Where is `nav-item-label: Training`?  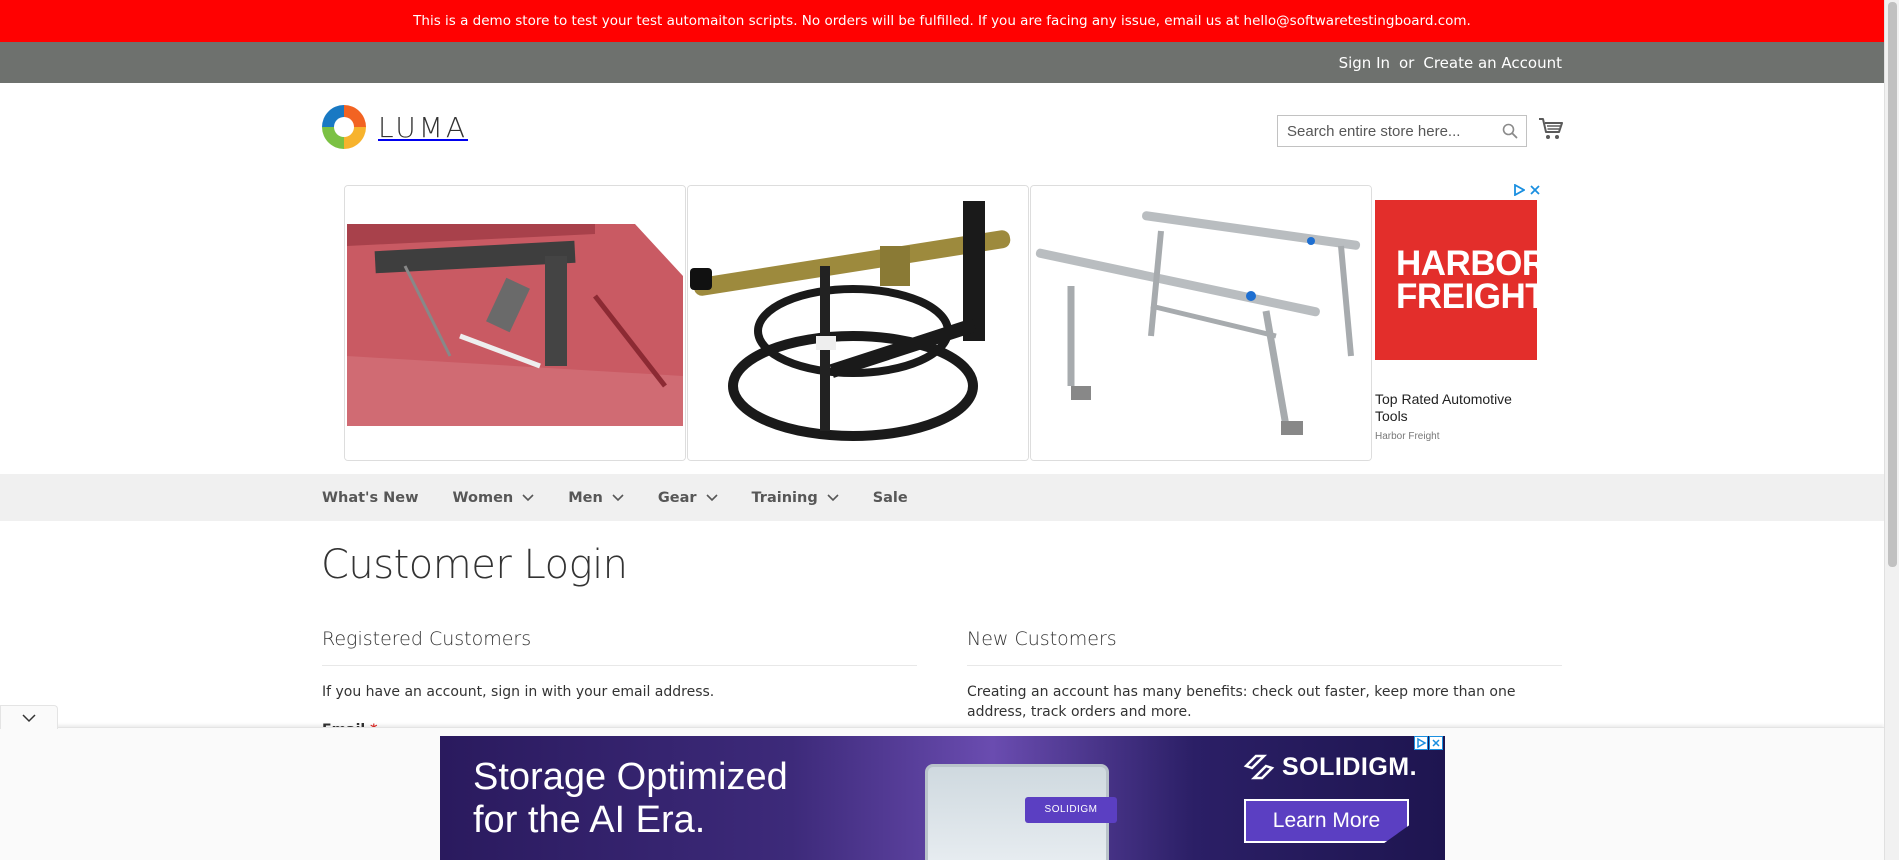 nav-item-label: Training is located at coordinates (784, 497).